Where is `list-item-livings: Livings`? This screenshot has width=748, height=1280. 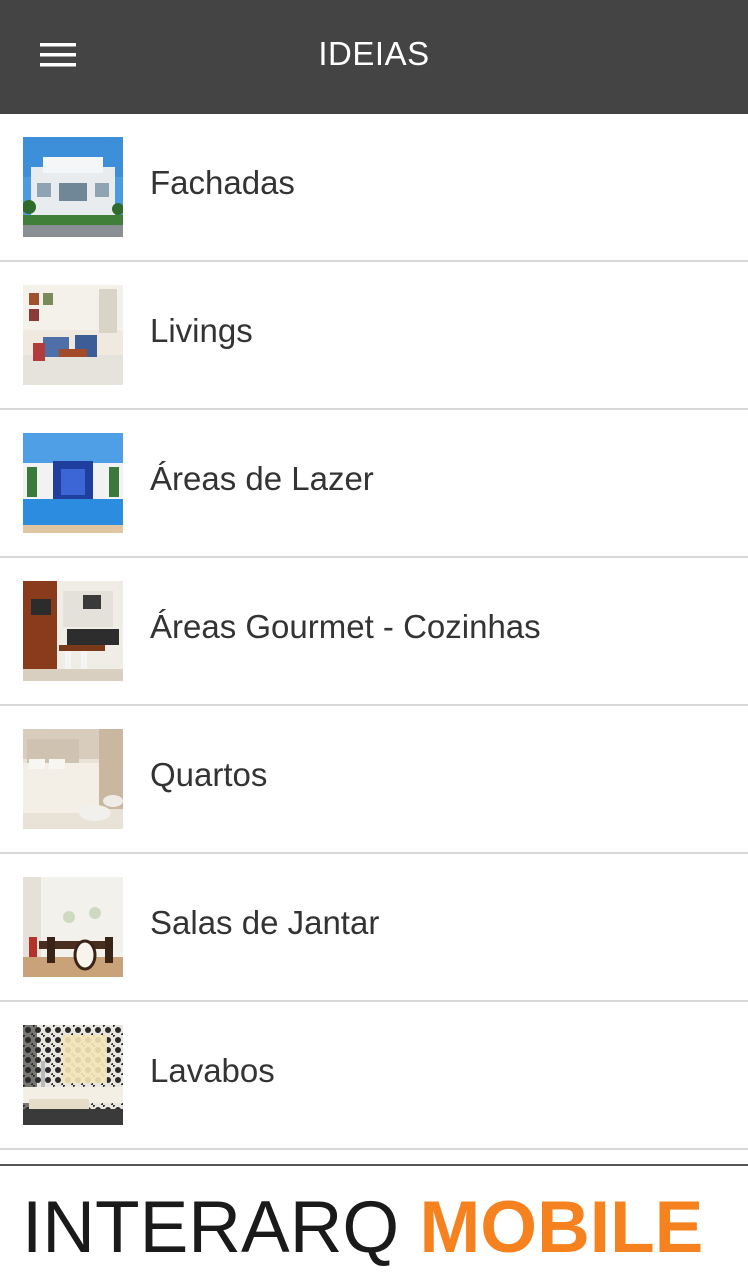
list-item-livings: Livings is located at coordinates (374, 336).